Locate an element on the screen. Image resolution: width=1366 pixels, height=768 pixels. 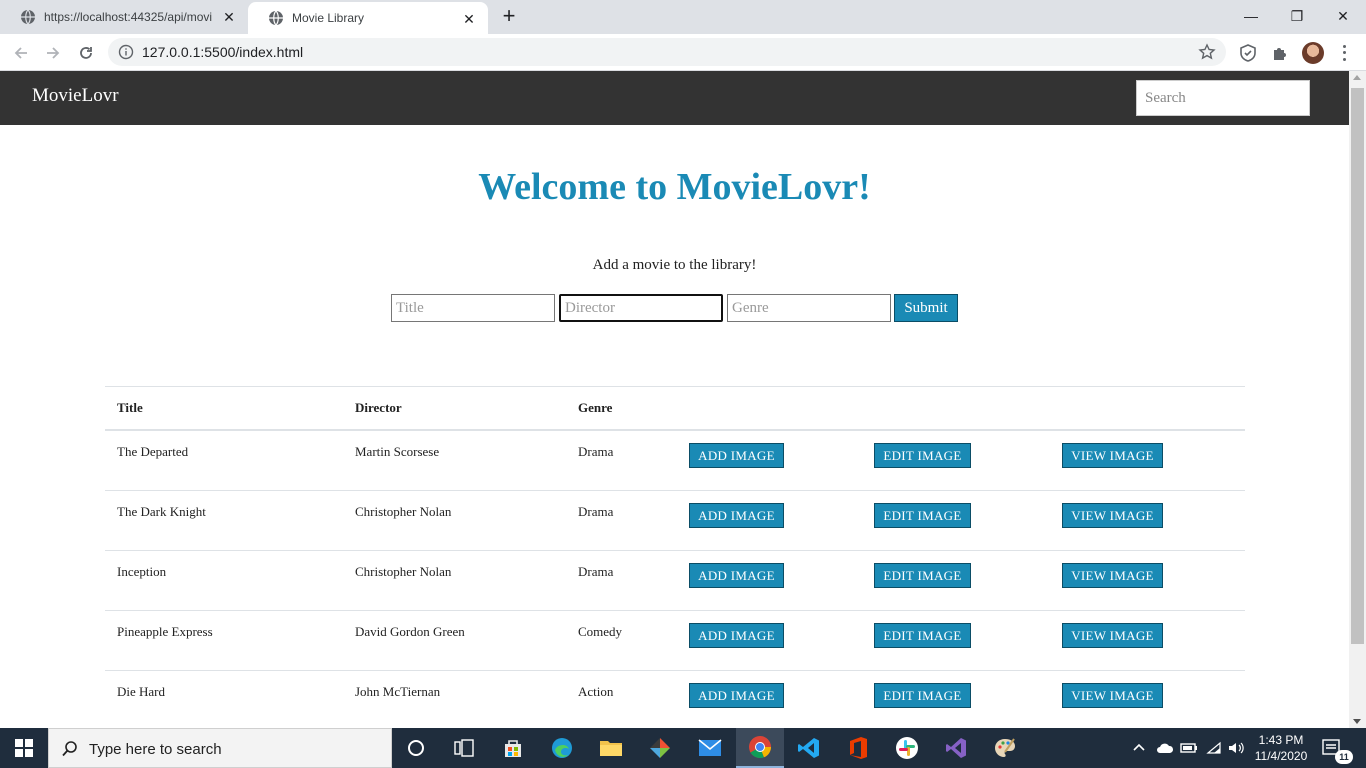
show-hidden-icons-button is located at coordinates (1139, 748).